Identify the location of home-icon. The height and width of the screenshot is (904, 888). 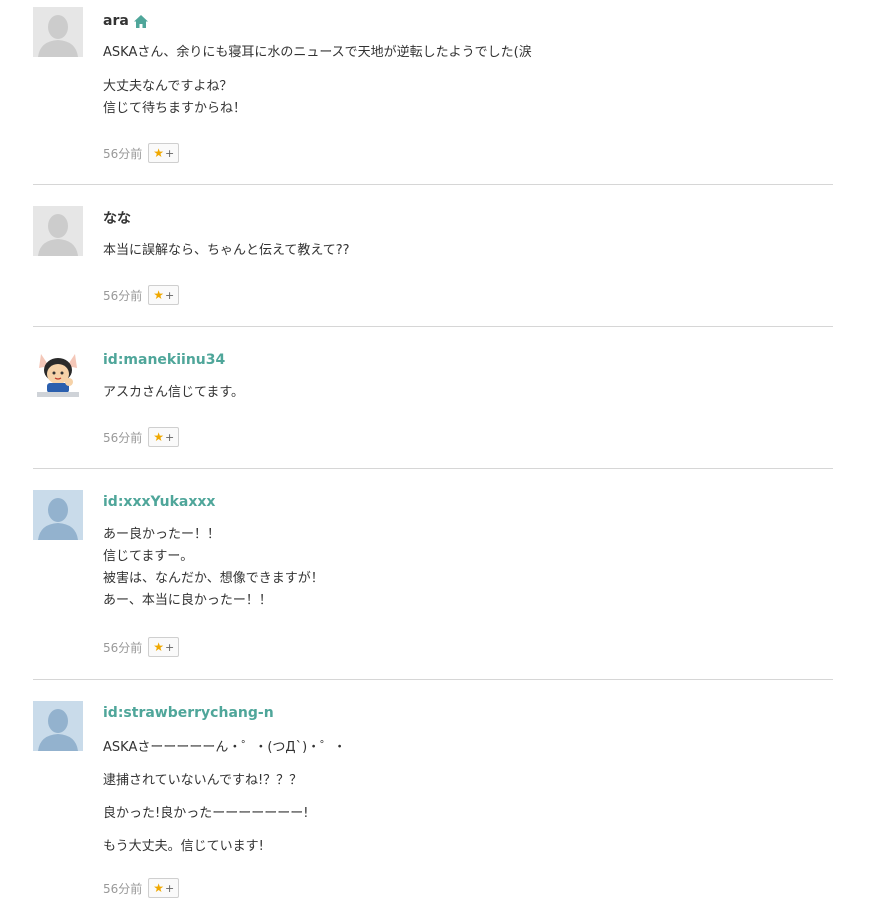
(140, 21).